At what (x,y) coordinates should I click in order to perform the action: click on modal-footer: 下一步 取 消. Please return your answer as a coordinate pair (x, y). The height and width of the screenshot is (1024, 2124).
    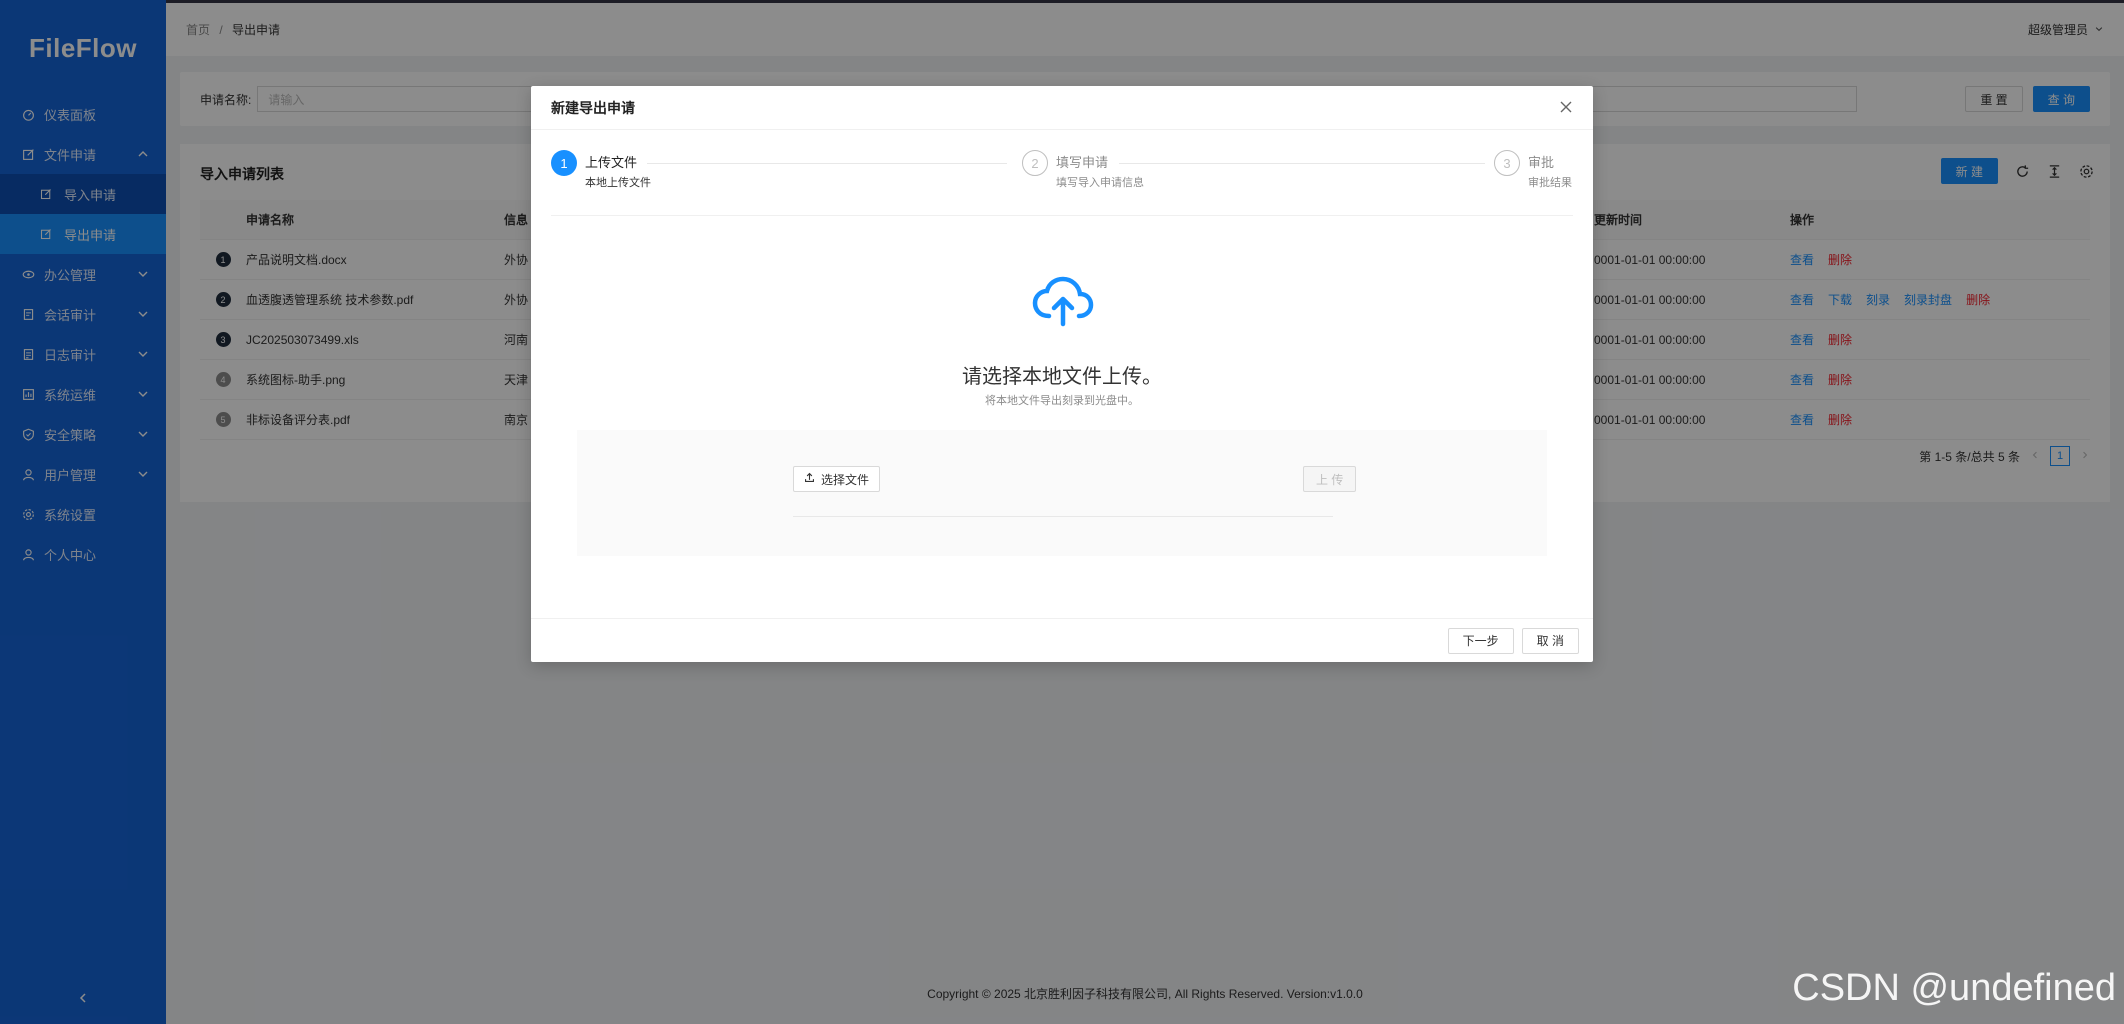
    Looking at the image, I should click on (1062, 640).